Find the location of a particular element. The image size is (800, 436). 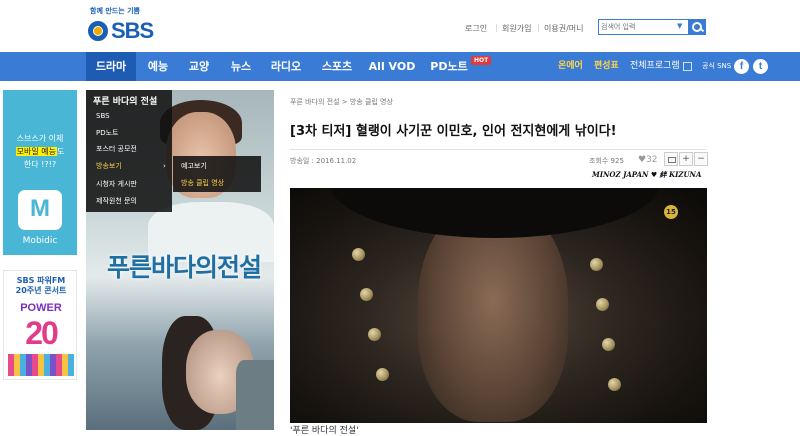

chevron-down-icon: ▼ is located at coordinates (679, 26).